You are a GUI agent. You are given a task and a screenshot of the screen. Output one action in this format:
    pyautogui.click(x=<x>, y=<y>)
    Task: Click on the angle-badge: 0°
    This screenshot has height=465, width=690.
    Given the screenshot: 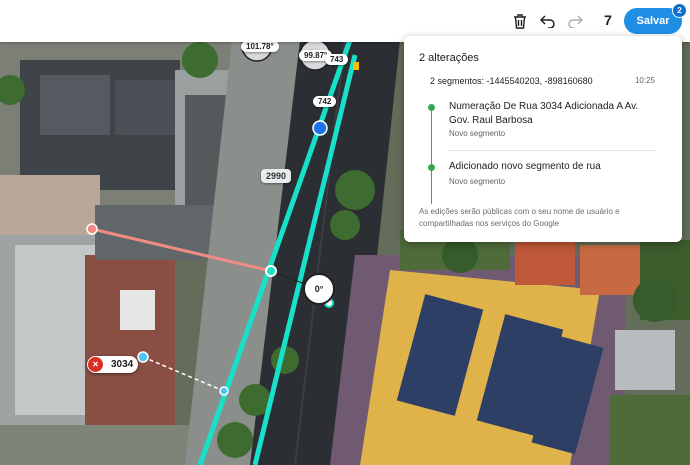 What is the action you would take?
    pyautogui.click(x=319, y=289)
    